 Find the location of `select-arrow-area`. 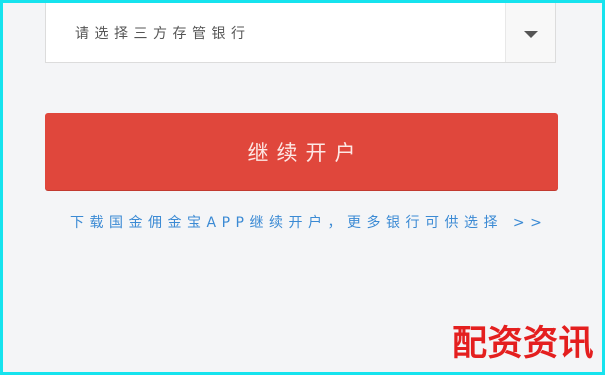

select-arrow-area is located at coordinates (530, 32).